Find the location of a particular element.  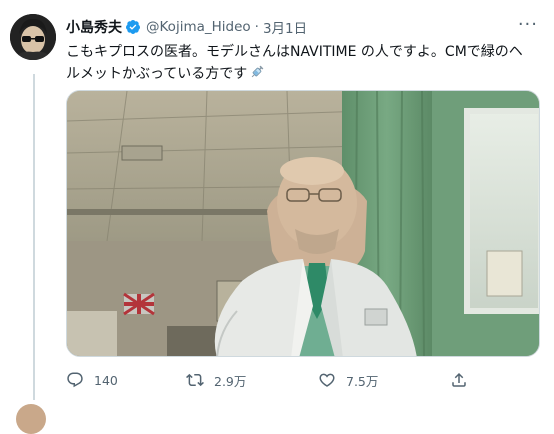

like-count: 7.5万 is located at coordinates (362, 381).